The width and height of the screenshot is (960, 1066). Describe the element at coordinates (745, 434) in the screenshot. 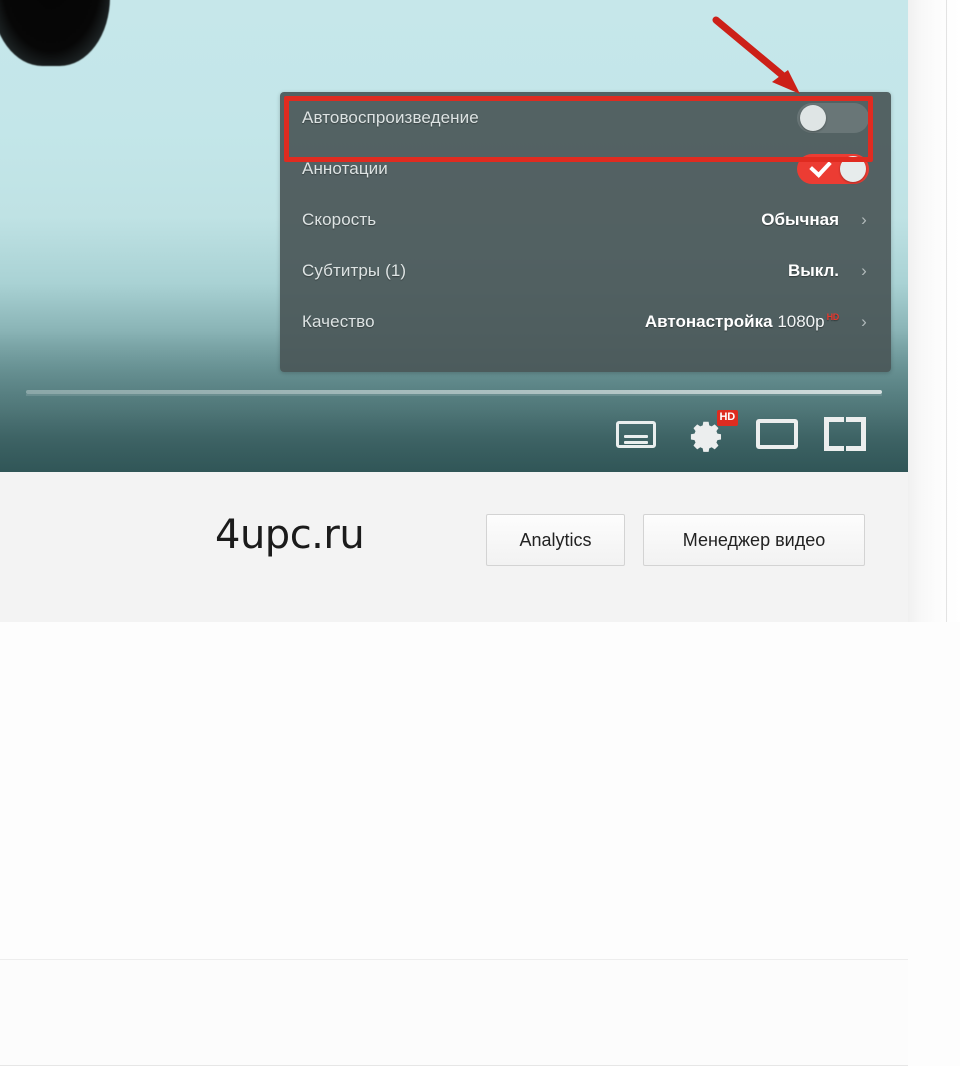

I see `player-controls: HD` at that location.